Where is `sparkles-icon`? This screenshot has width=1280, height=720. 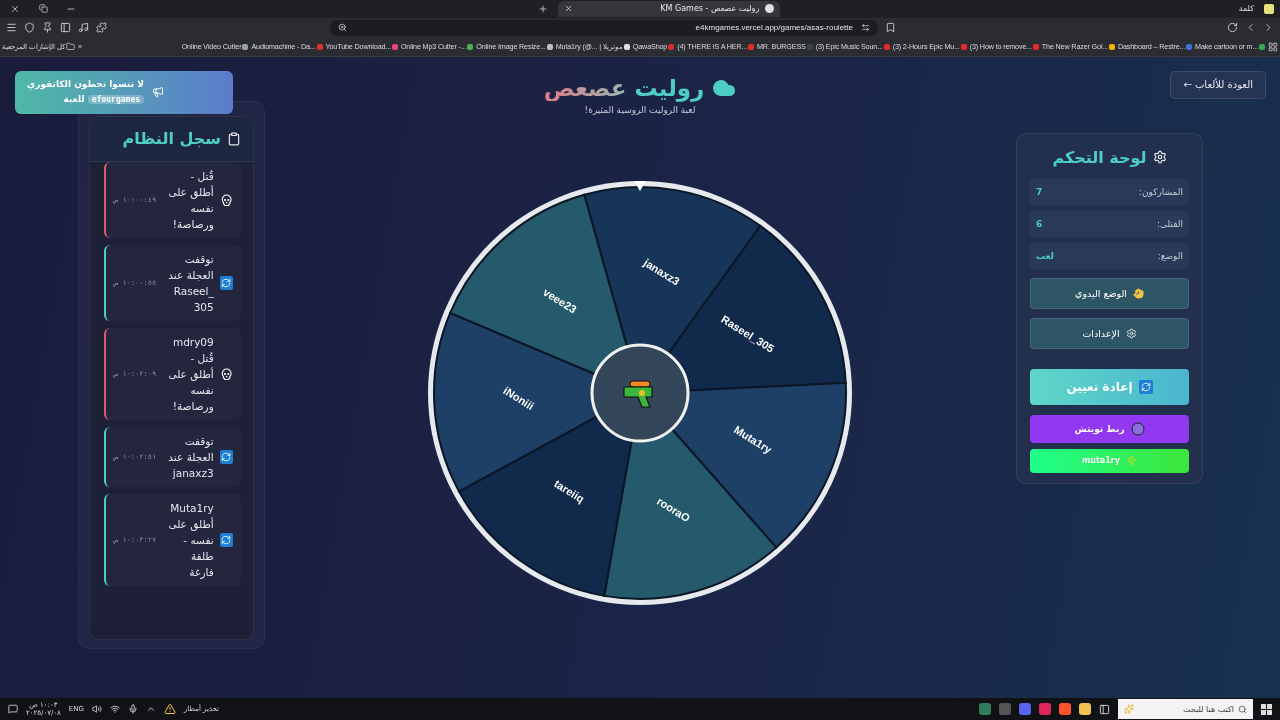 sparkles-icon is located at coordinates (1129, 709).